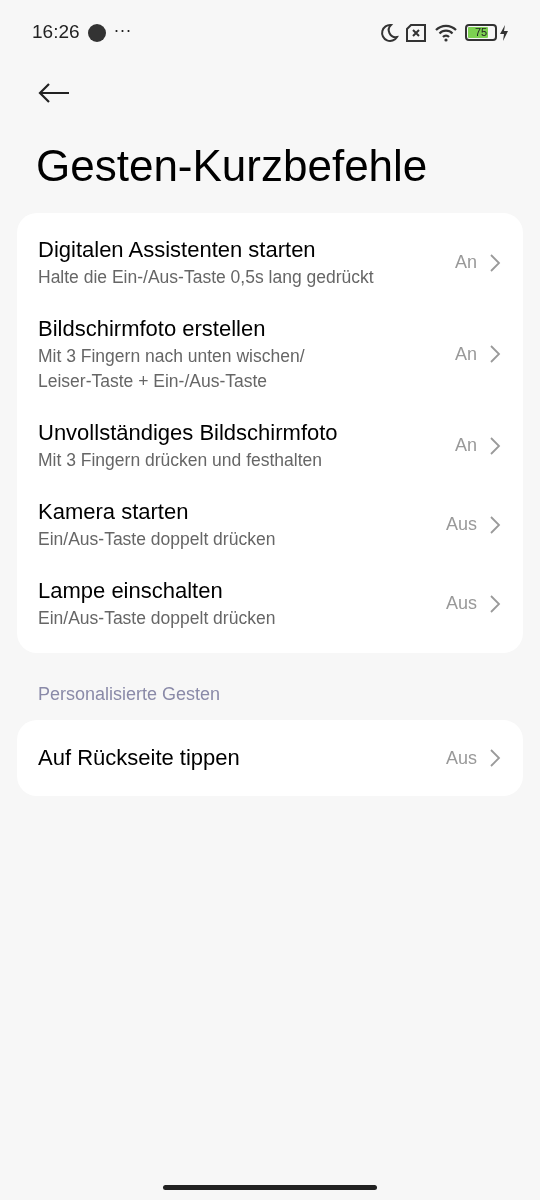 This screenshot has width=540, height=1200. I want to click on setting-description: Halte die Ein-/Aus-Taste 0,5s lang gedrückt, so click(206, 277).